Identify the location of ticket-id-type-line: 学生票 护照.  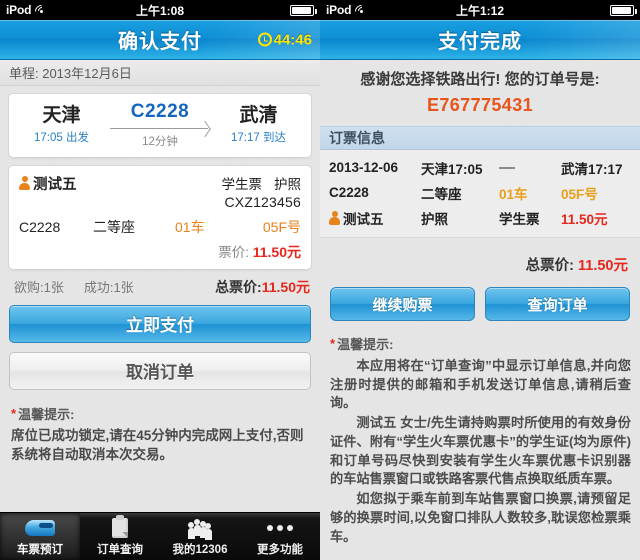
(256, 183).